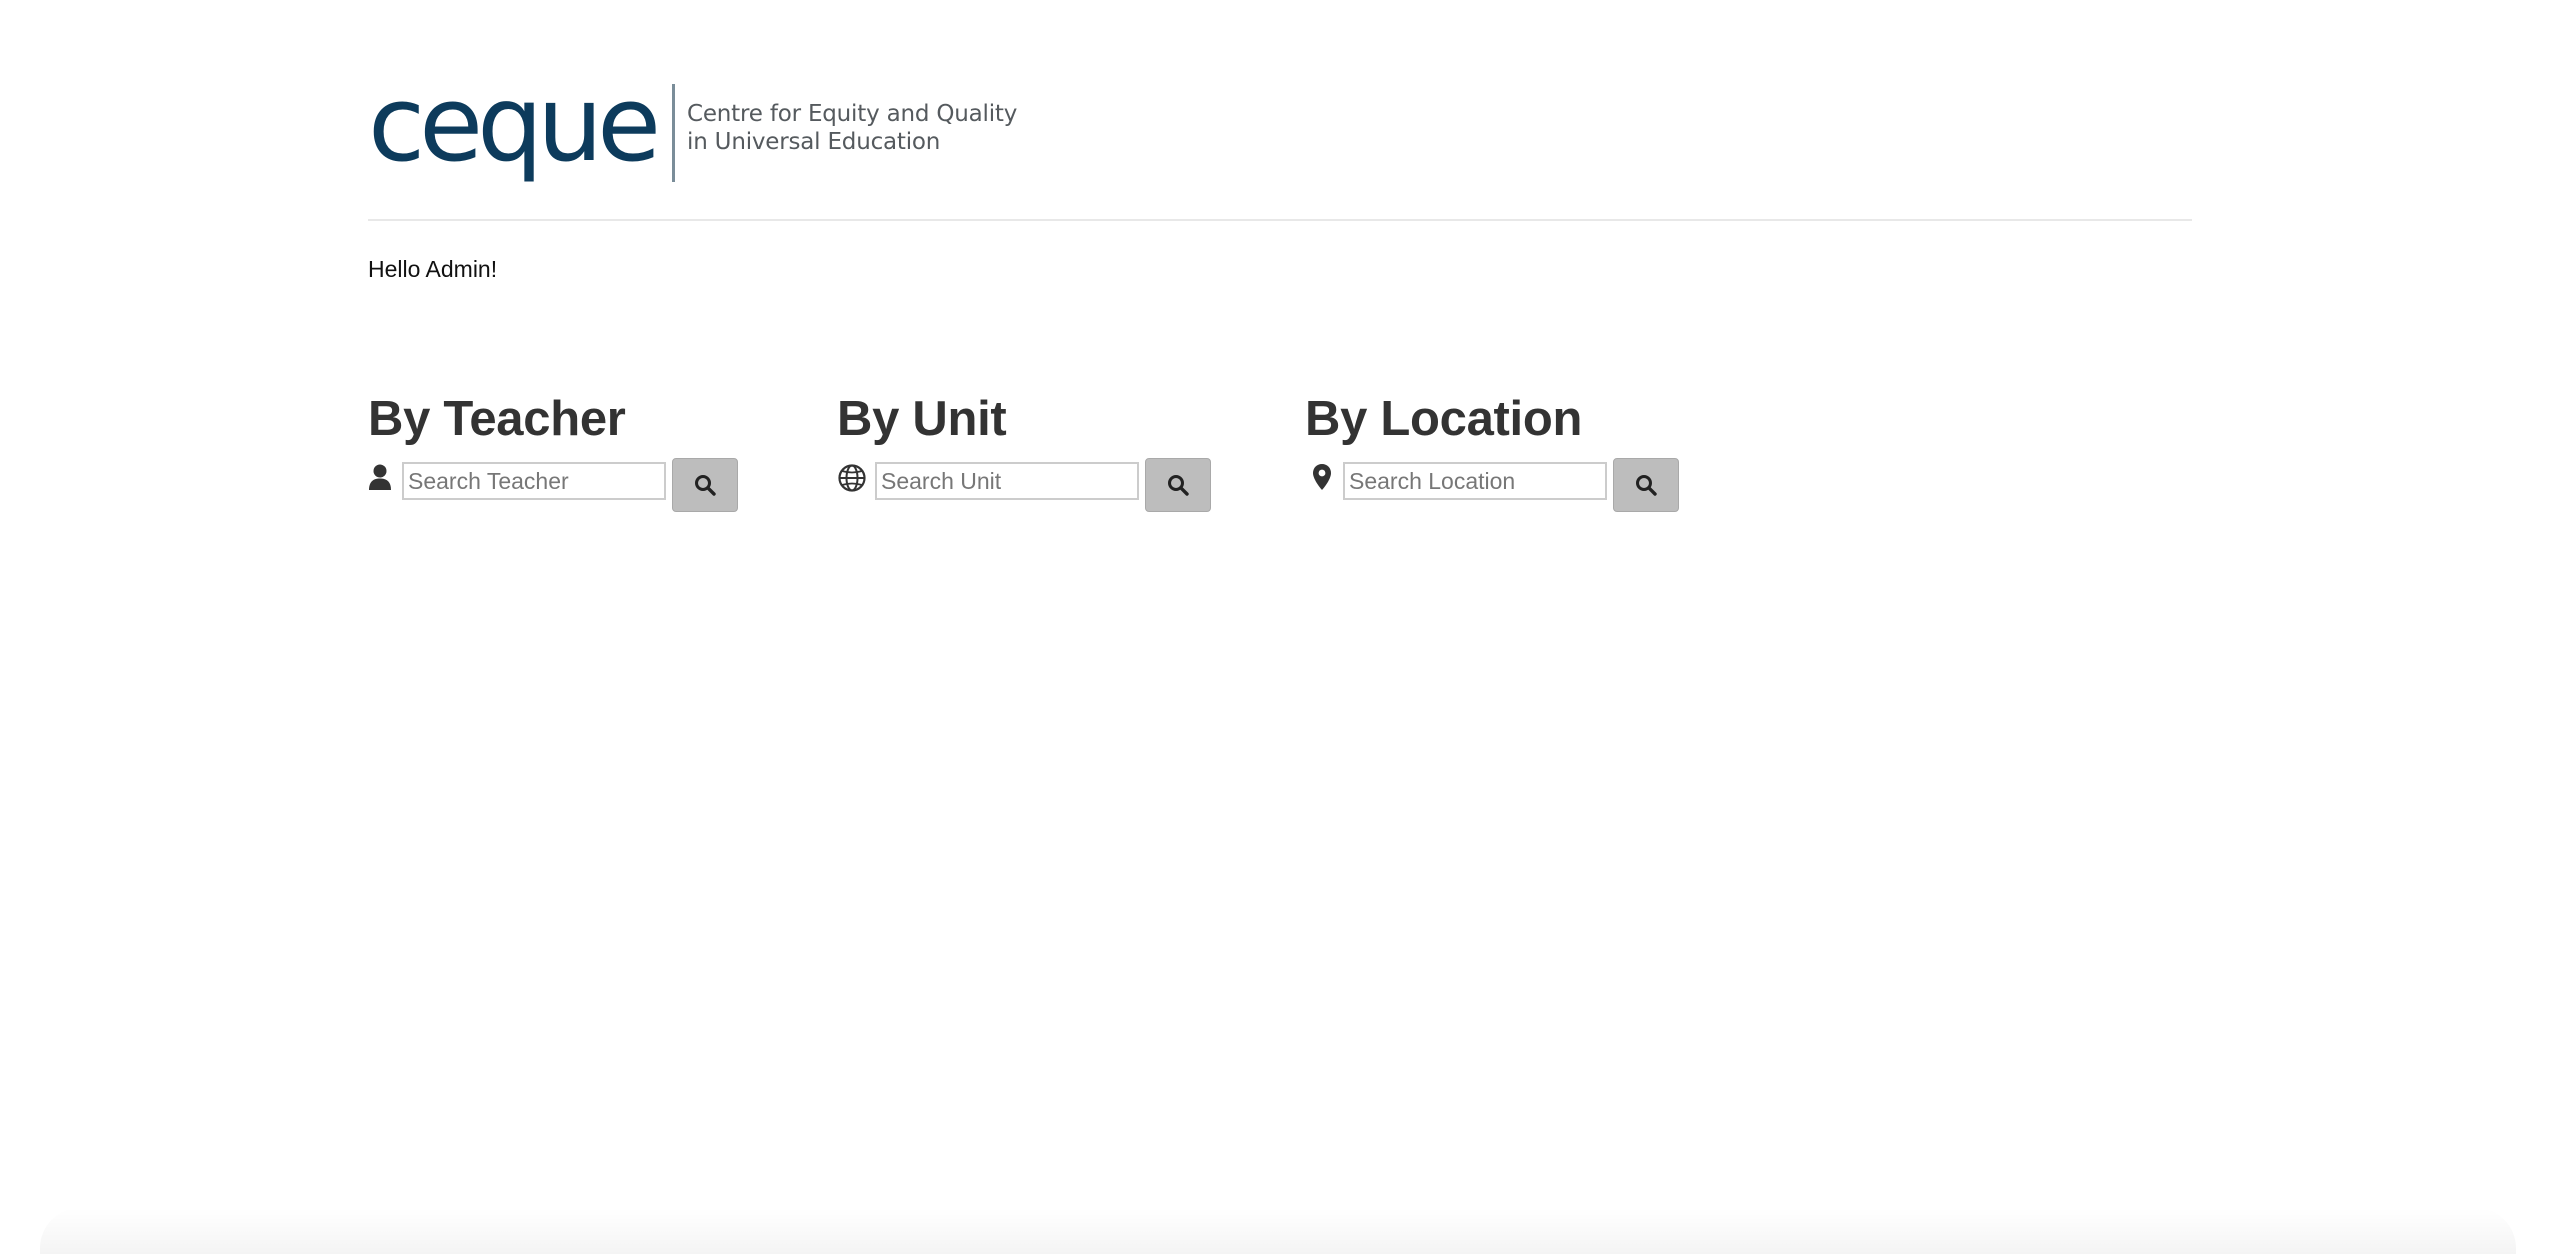 Image resolution: width=2556 pixels, height=1254 pixels. Describe the element at coordinates (534, 481) in the screenshot. I see `search-teacher-input` at that location.